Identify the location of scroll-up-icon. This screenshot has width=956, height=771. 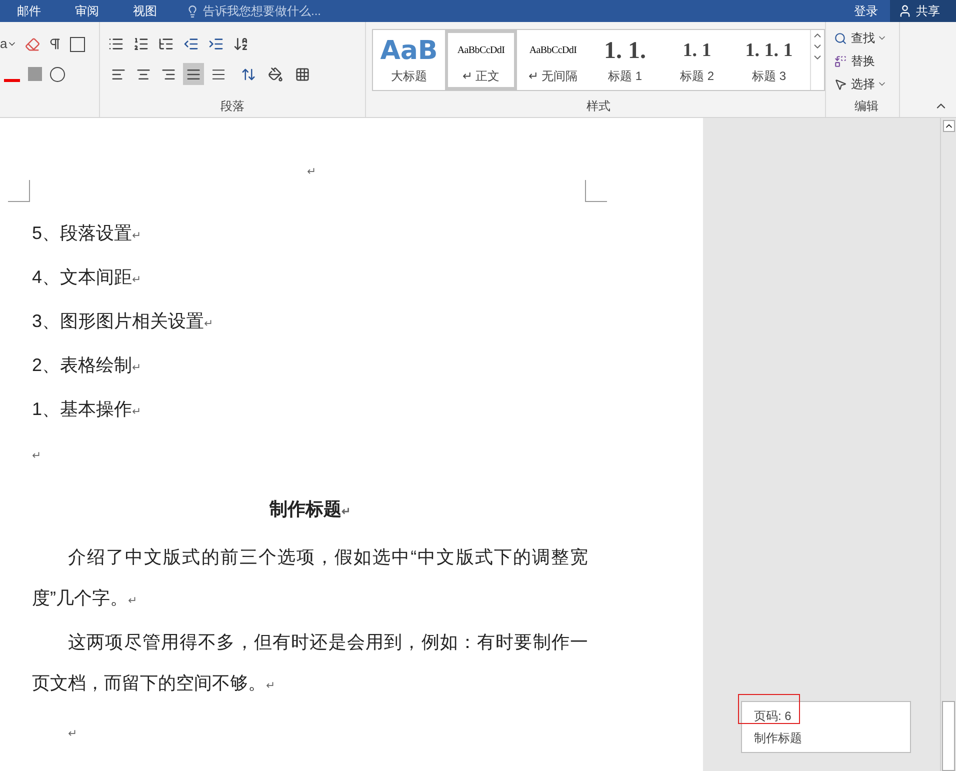
(948, 126).